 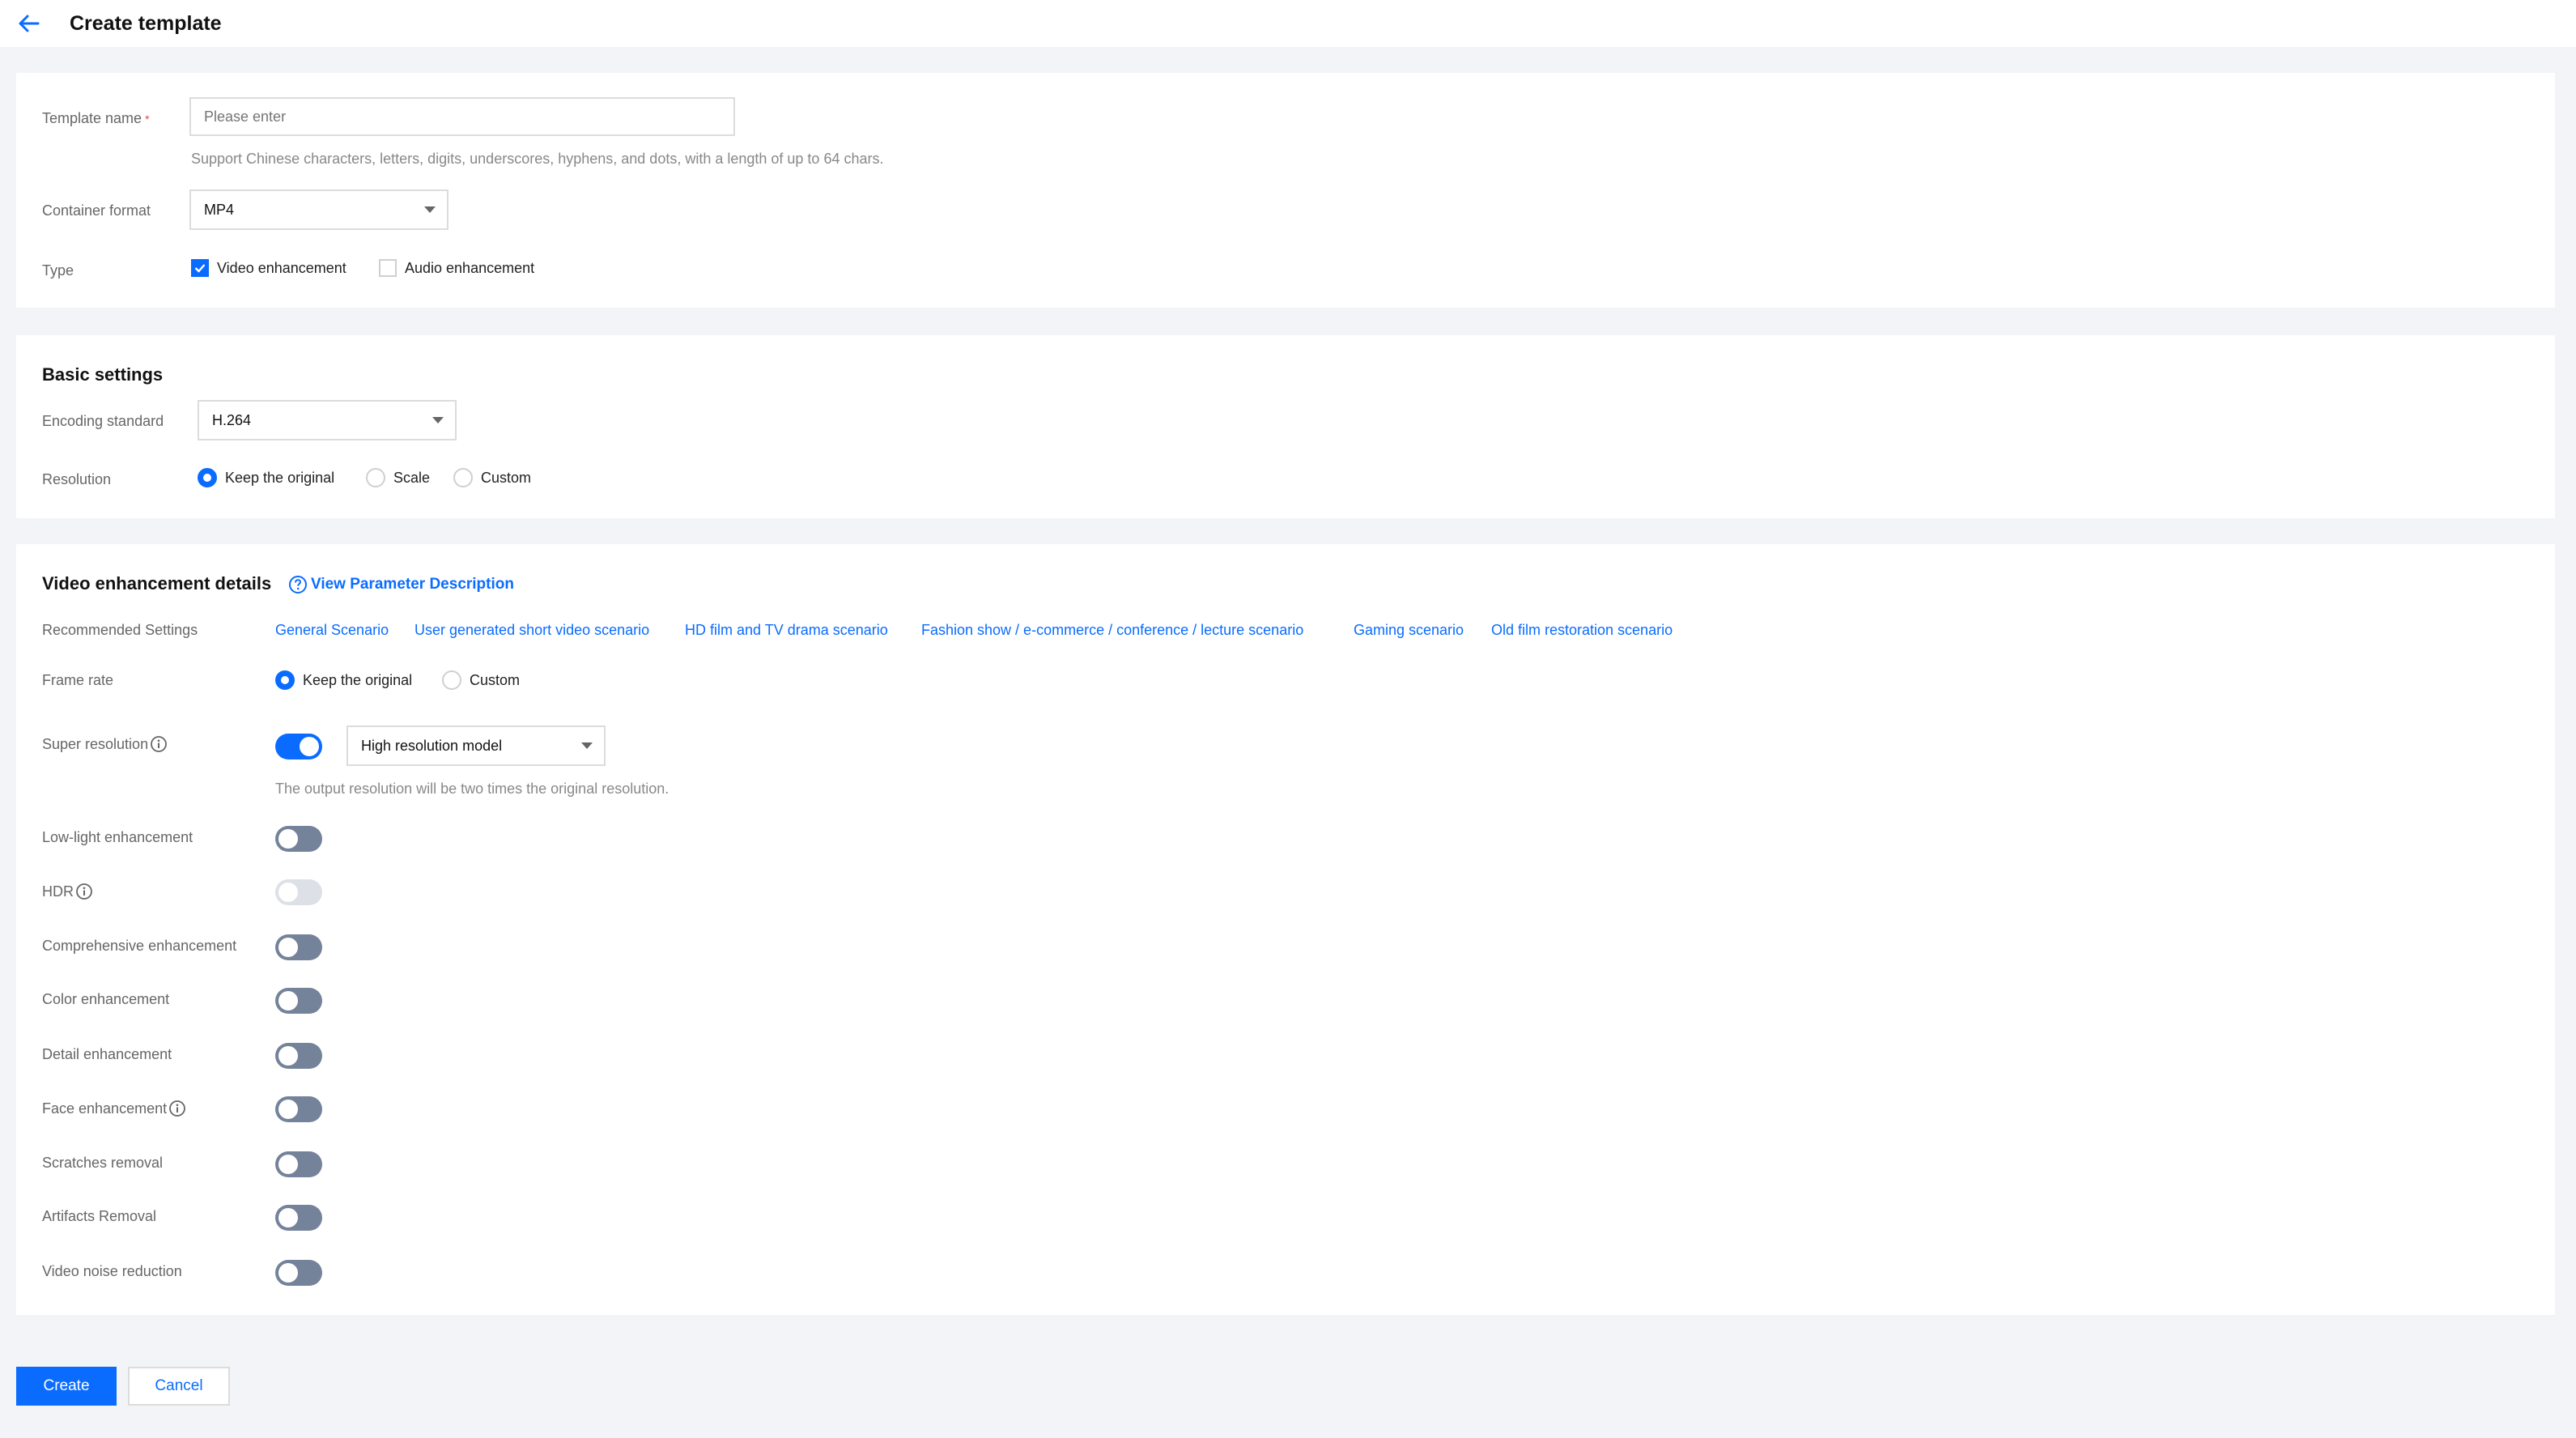 What do you see at coordinates (398, 477) in the screenshot?
I see `resolution-scale-option: Scale` at bounding box center [398, 477].